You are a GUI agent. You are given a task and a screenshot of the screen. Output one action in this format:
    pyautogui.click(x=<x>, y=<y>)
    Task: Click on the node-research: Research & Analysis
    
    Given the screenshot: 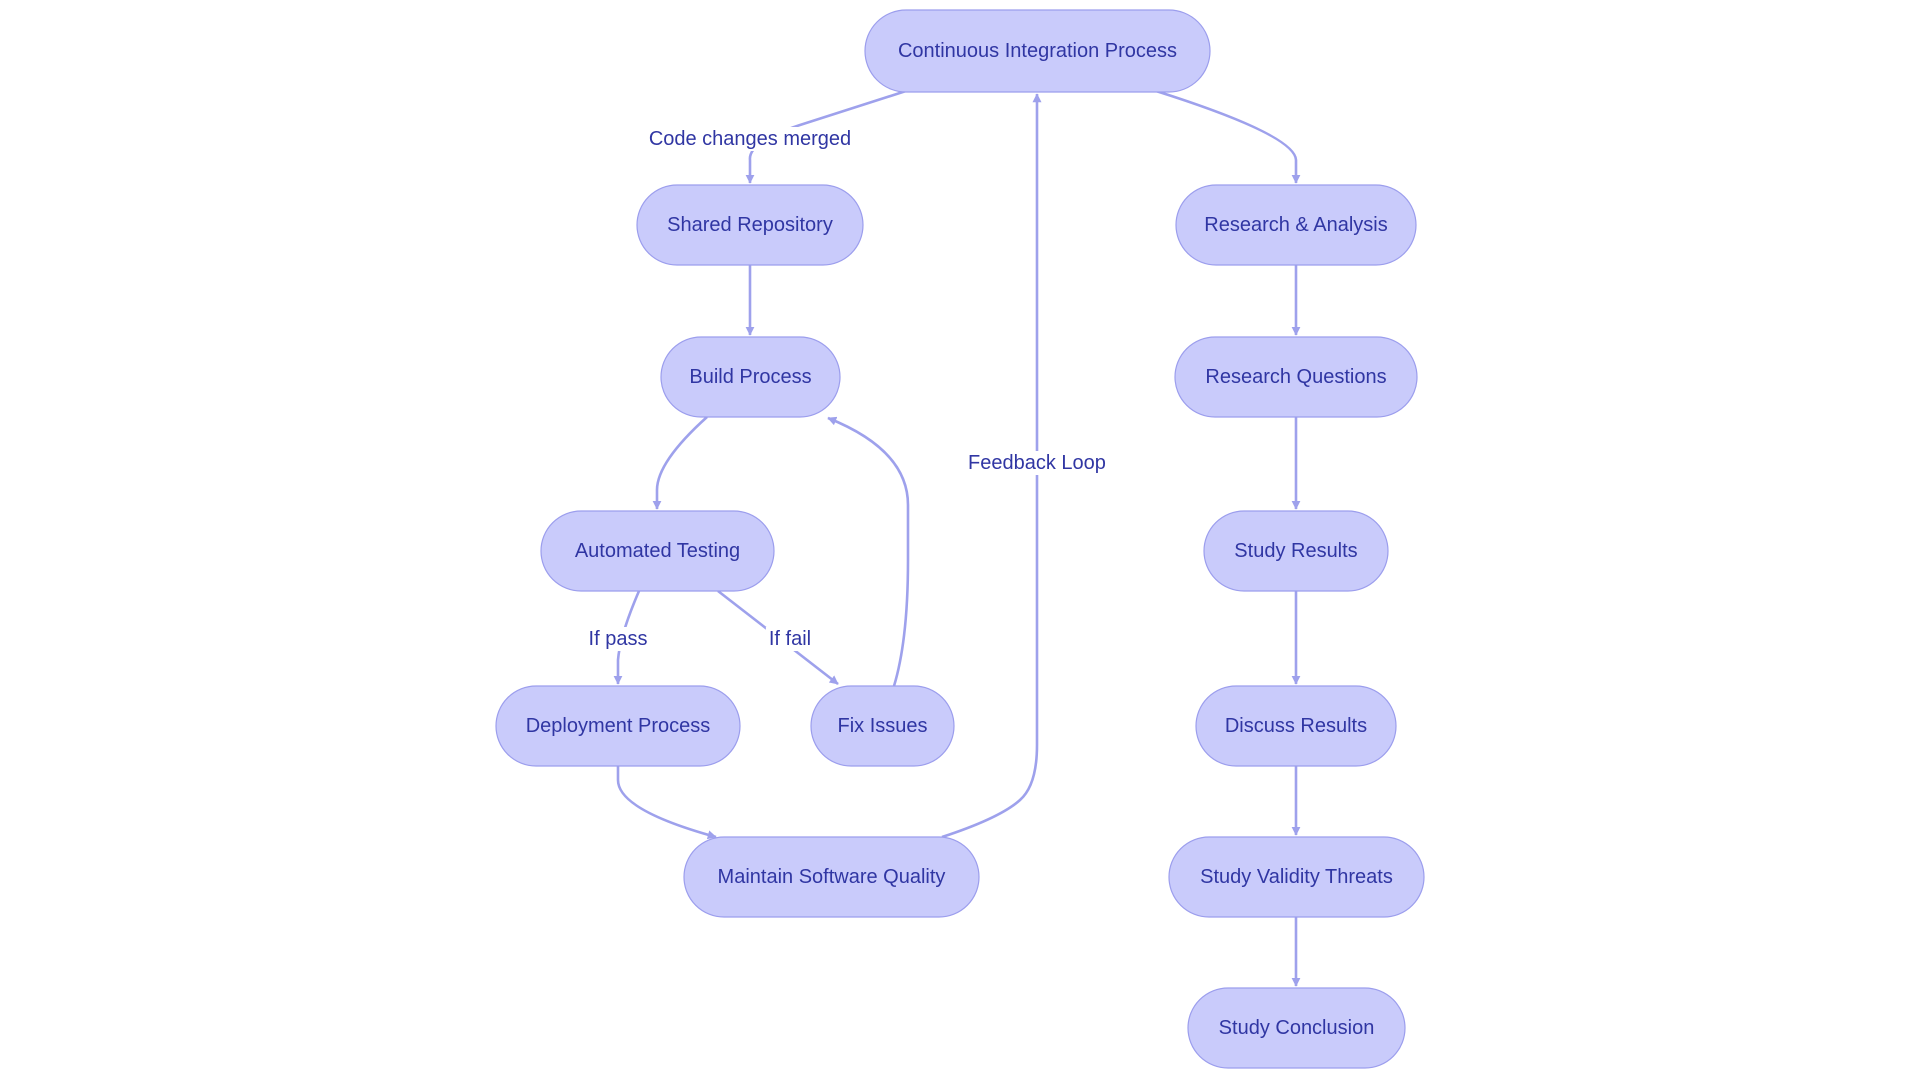 What is the action you would take?
    pyautogui.click(x=1296, y=225)
    